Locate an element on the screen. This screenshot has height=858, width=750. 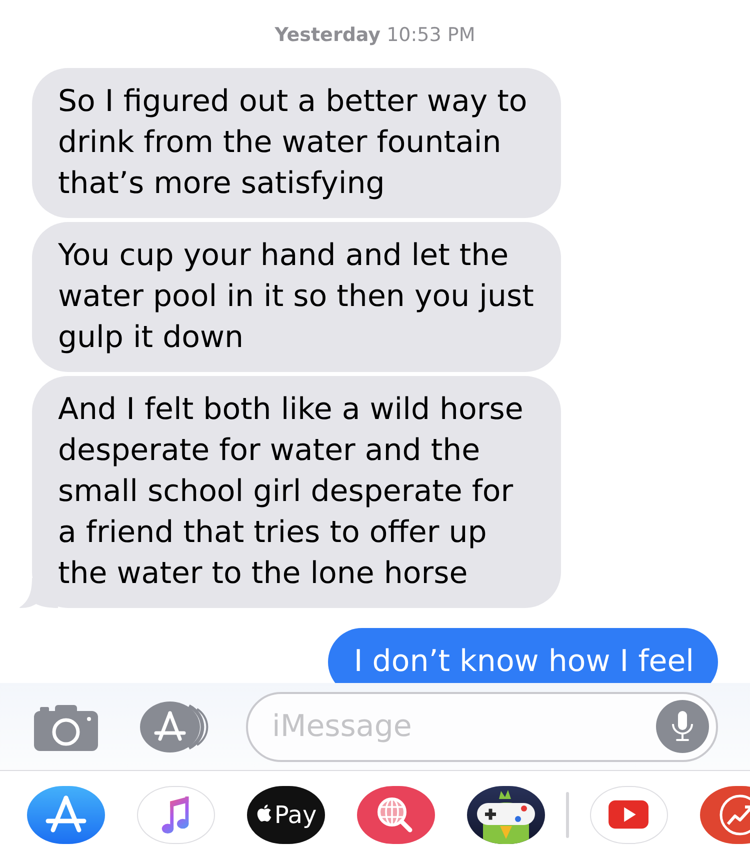
microphone-icon is located at coordinates (682, 726).